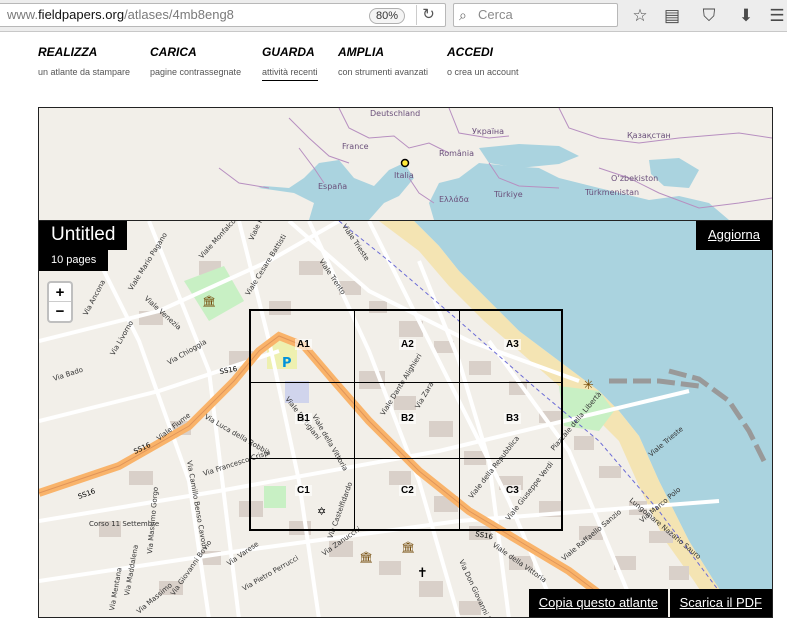  Describe the element at coordinates (355, 146) in the screenshot. I see `overview-label-france: France` at that location.